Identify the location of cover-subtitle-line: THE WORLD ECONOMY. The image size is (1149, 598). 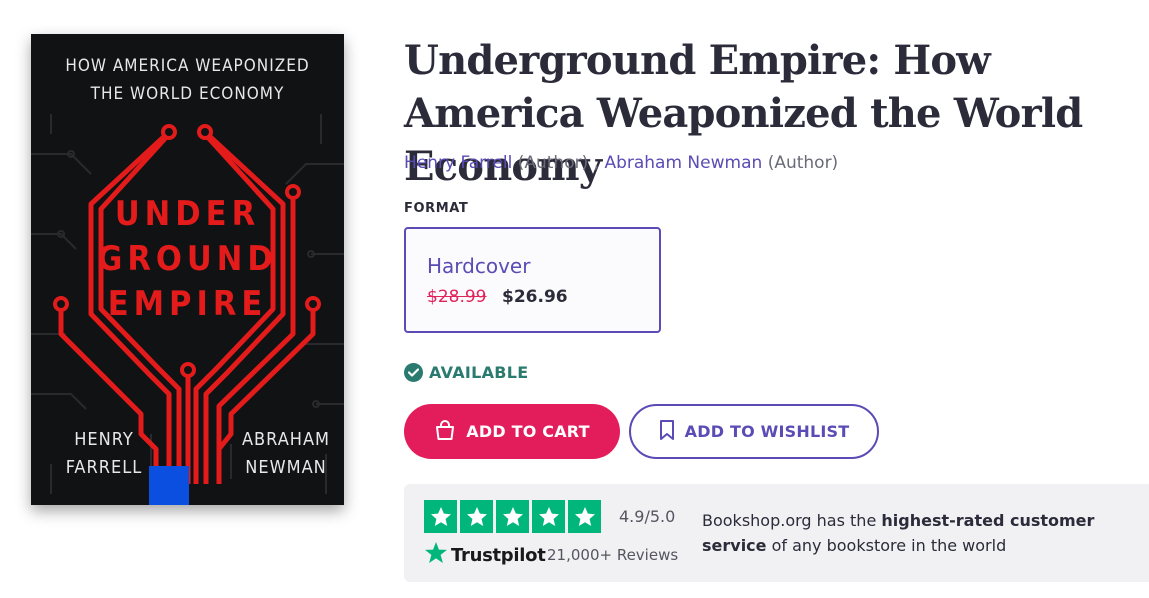
(187, 94).